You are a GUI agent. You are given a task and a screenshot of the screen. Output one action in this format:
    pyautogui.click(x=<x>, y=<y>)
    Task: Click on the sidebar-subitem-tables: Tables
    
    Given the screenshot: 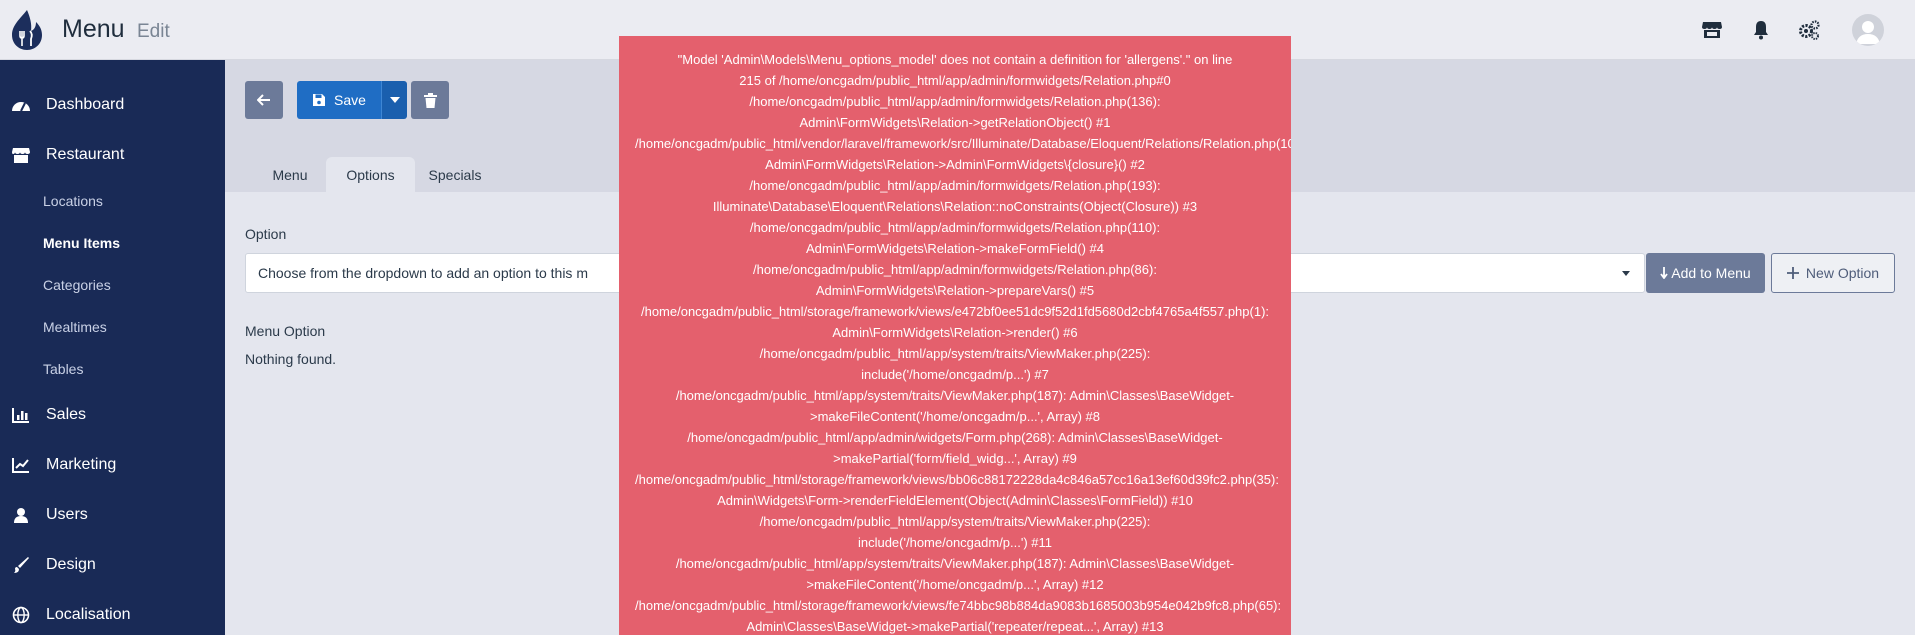 What is the action you would take?
    pyautogui.click(x=63, y=369)
    